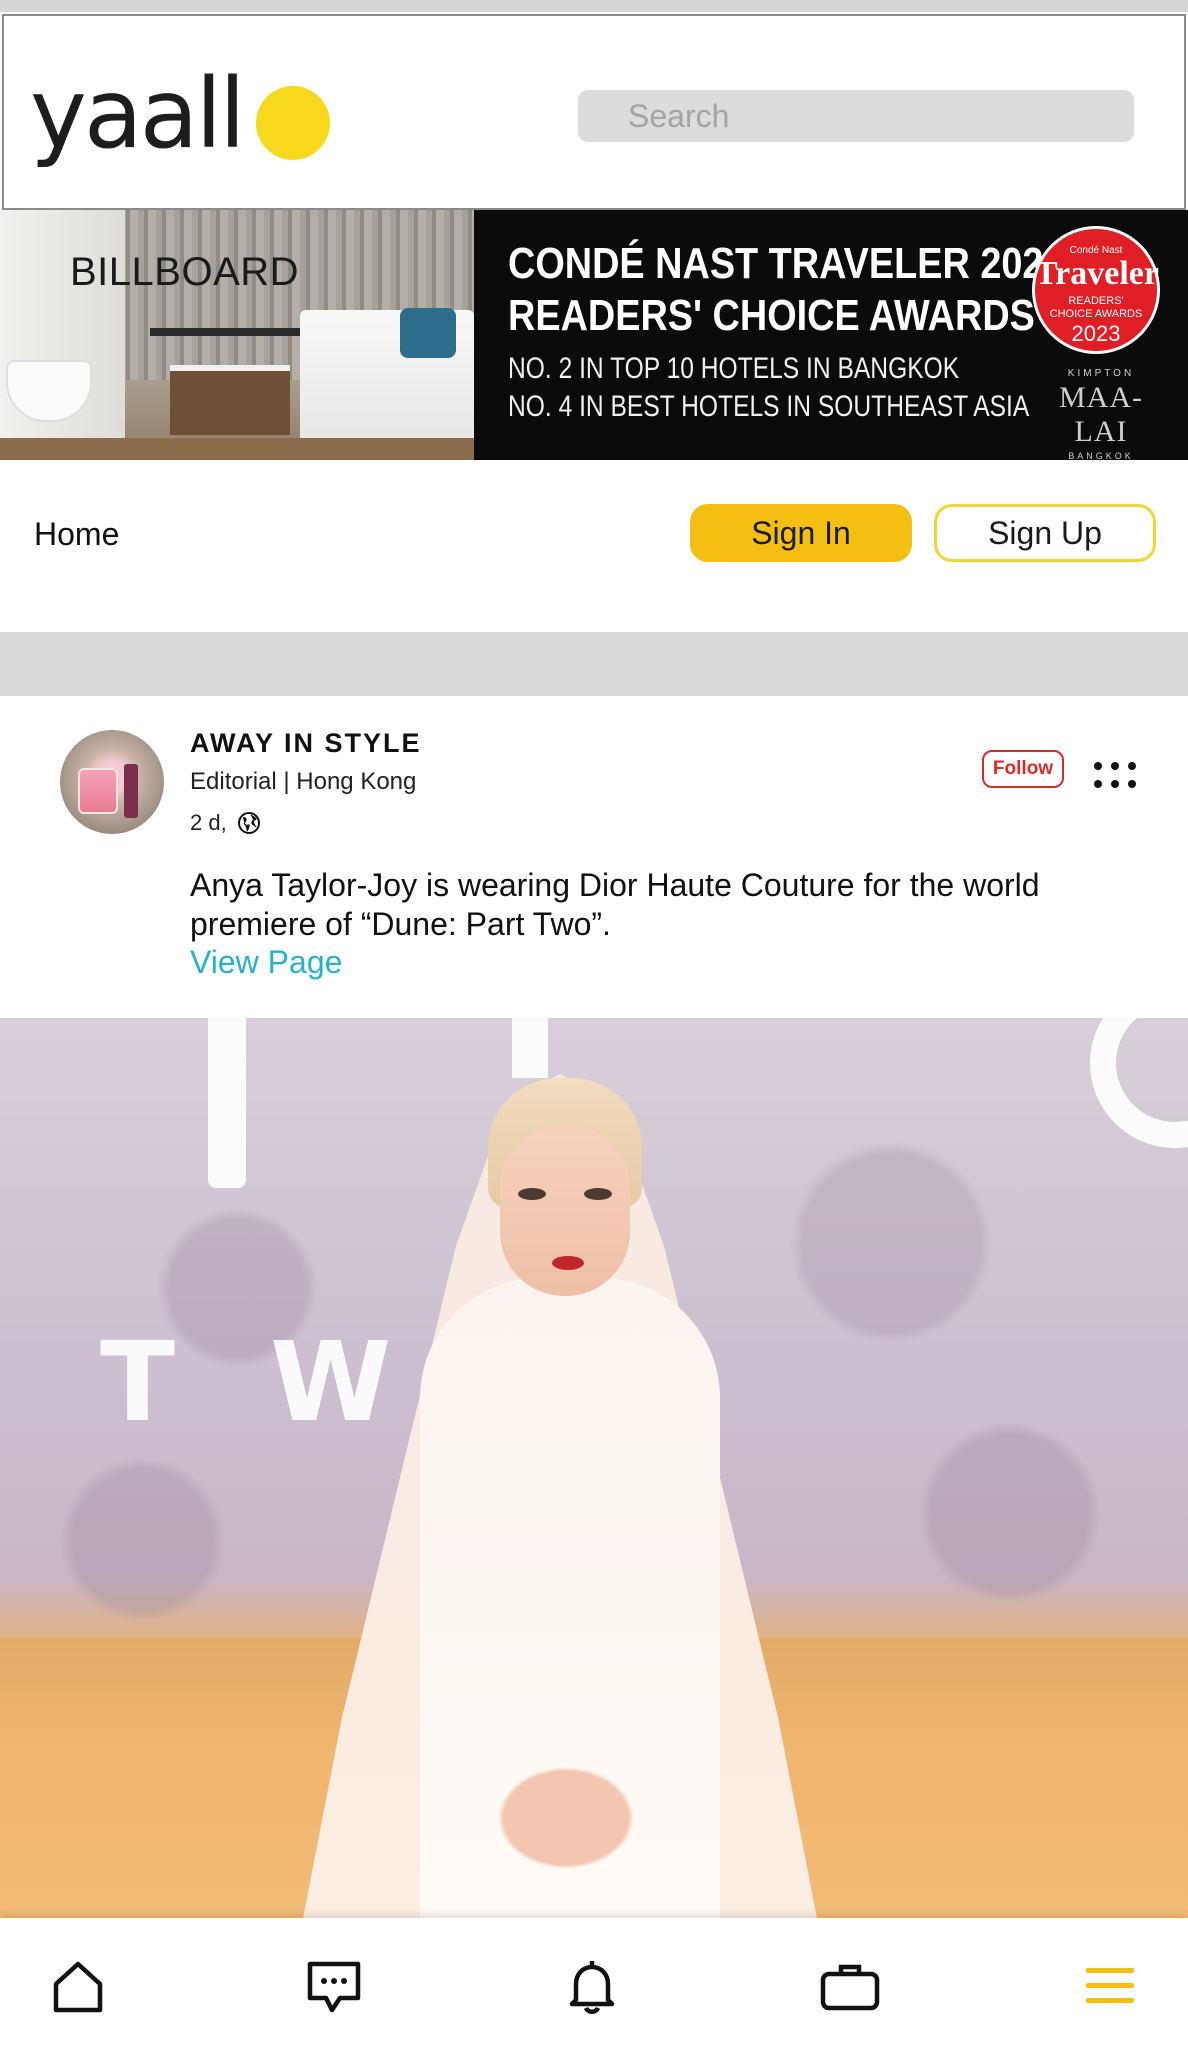 This screenshot has width=1188, height=2048. What do you see at coordinates (306, 743) in the screenshot?
I see `post-author: AWAY IN STYLE` at bounding box center [306, 743].